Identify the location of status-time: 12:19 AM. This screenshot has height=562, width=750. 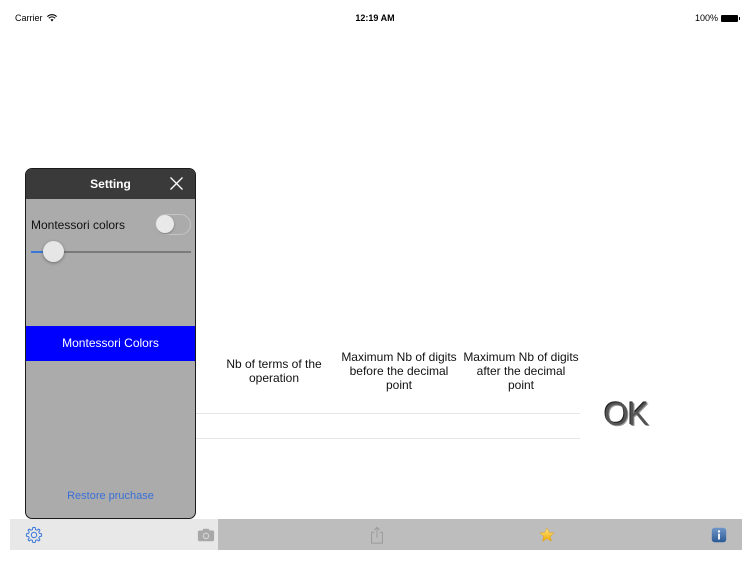
(375, 18).